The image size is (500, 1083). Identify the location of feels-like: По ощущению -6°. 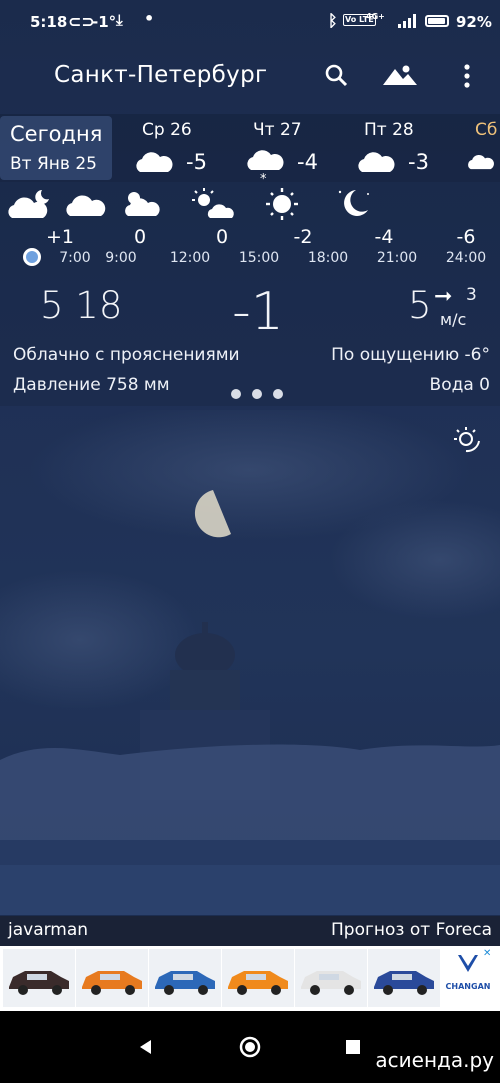
(410, 355).